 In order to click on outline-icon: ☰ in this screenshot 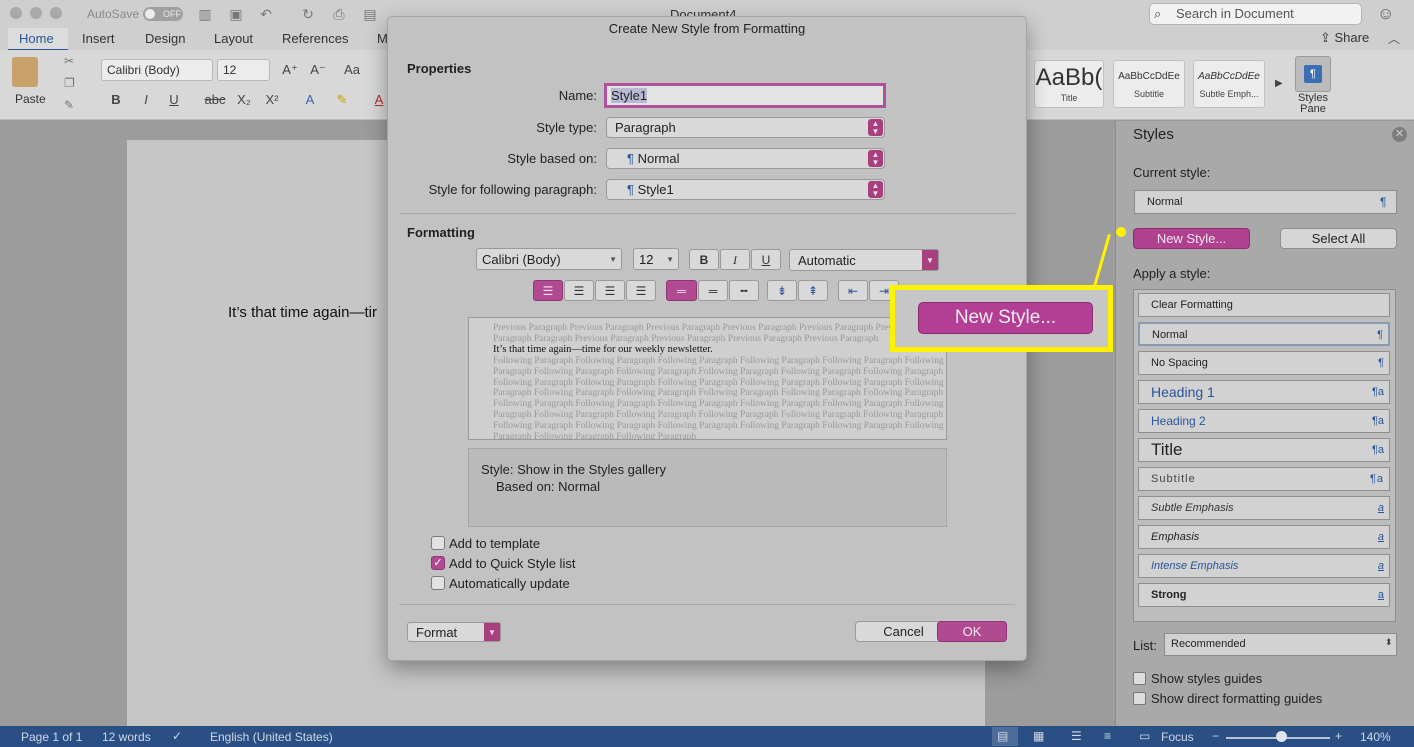, I will do `click(1076, 736)`.